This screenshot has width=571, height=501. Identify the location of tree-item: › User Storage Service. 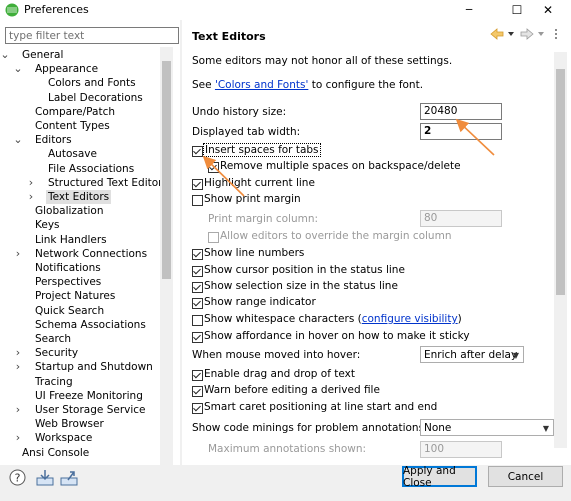
(80, 410).